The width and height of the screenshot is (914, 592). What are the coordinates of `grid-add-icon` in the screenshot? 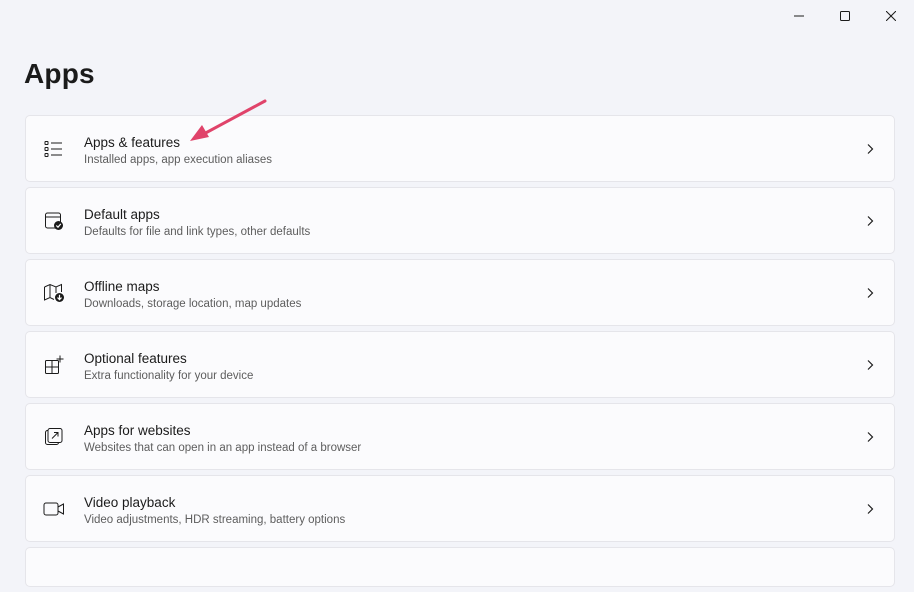 It's located at (54, 365).